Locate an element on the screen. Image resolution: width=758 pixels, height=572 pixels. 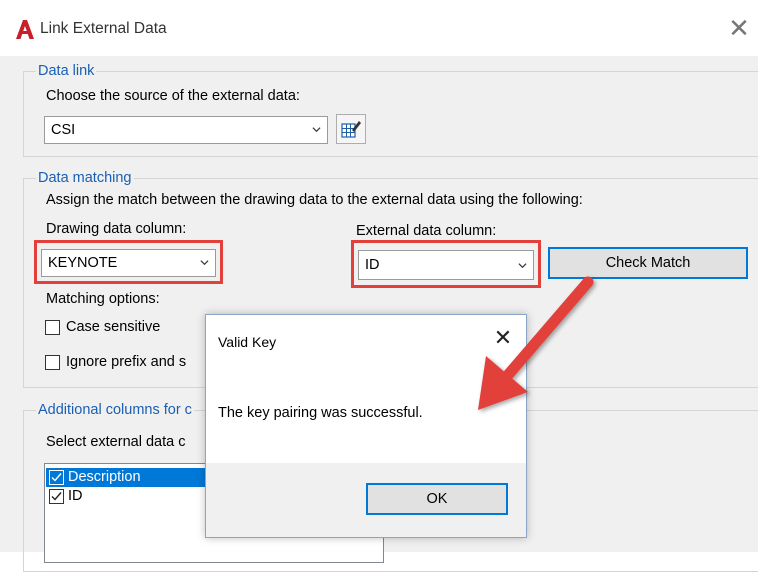
valid-key-title: Valid Key is located at coordinates (247, 342).